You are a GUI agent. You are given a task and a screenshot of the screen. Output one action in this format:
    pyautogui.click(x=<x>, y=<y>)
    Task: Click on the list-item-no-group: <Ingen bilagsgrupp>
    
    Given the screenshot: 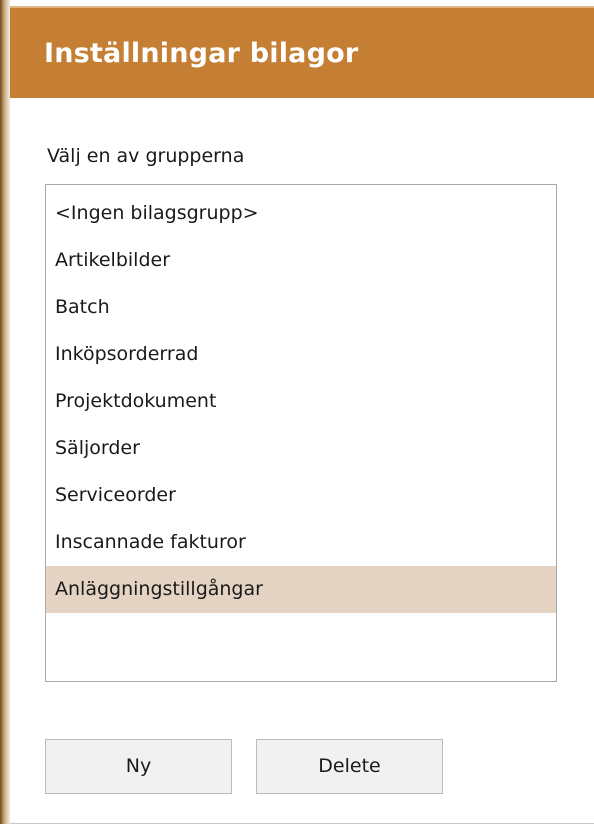 What is the action you would take?
    pyautogui.click(x=301, y=213)
    